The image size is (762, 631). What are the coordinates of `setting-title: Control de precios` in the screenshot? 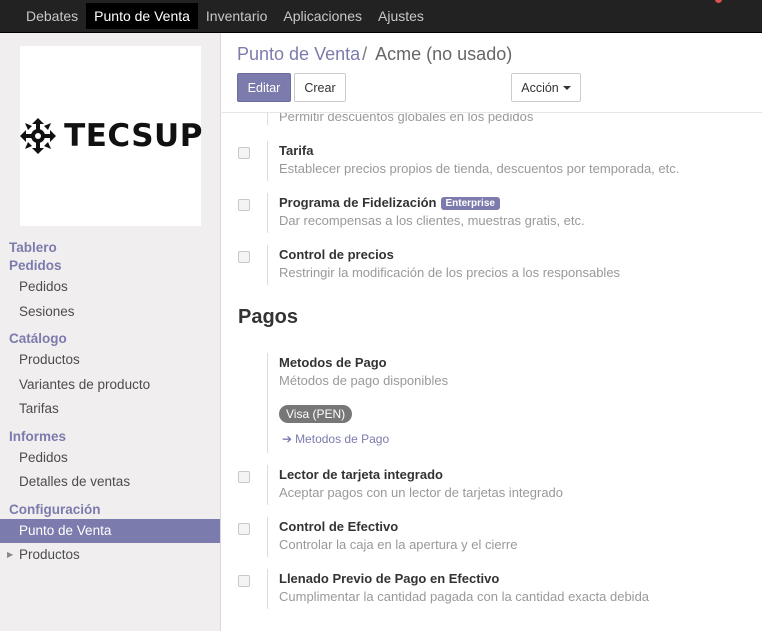 It's located at (336, 254).